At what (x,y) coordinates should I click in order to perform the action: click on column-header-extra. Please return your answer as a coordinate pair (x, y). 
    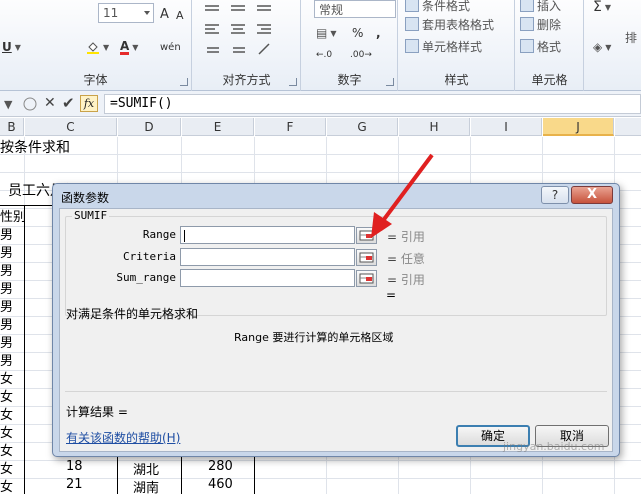
    Looking at the image, I should click on (628, 127).